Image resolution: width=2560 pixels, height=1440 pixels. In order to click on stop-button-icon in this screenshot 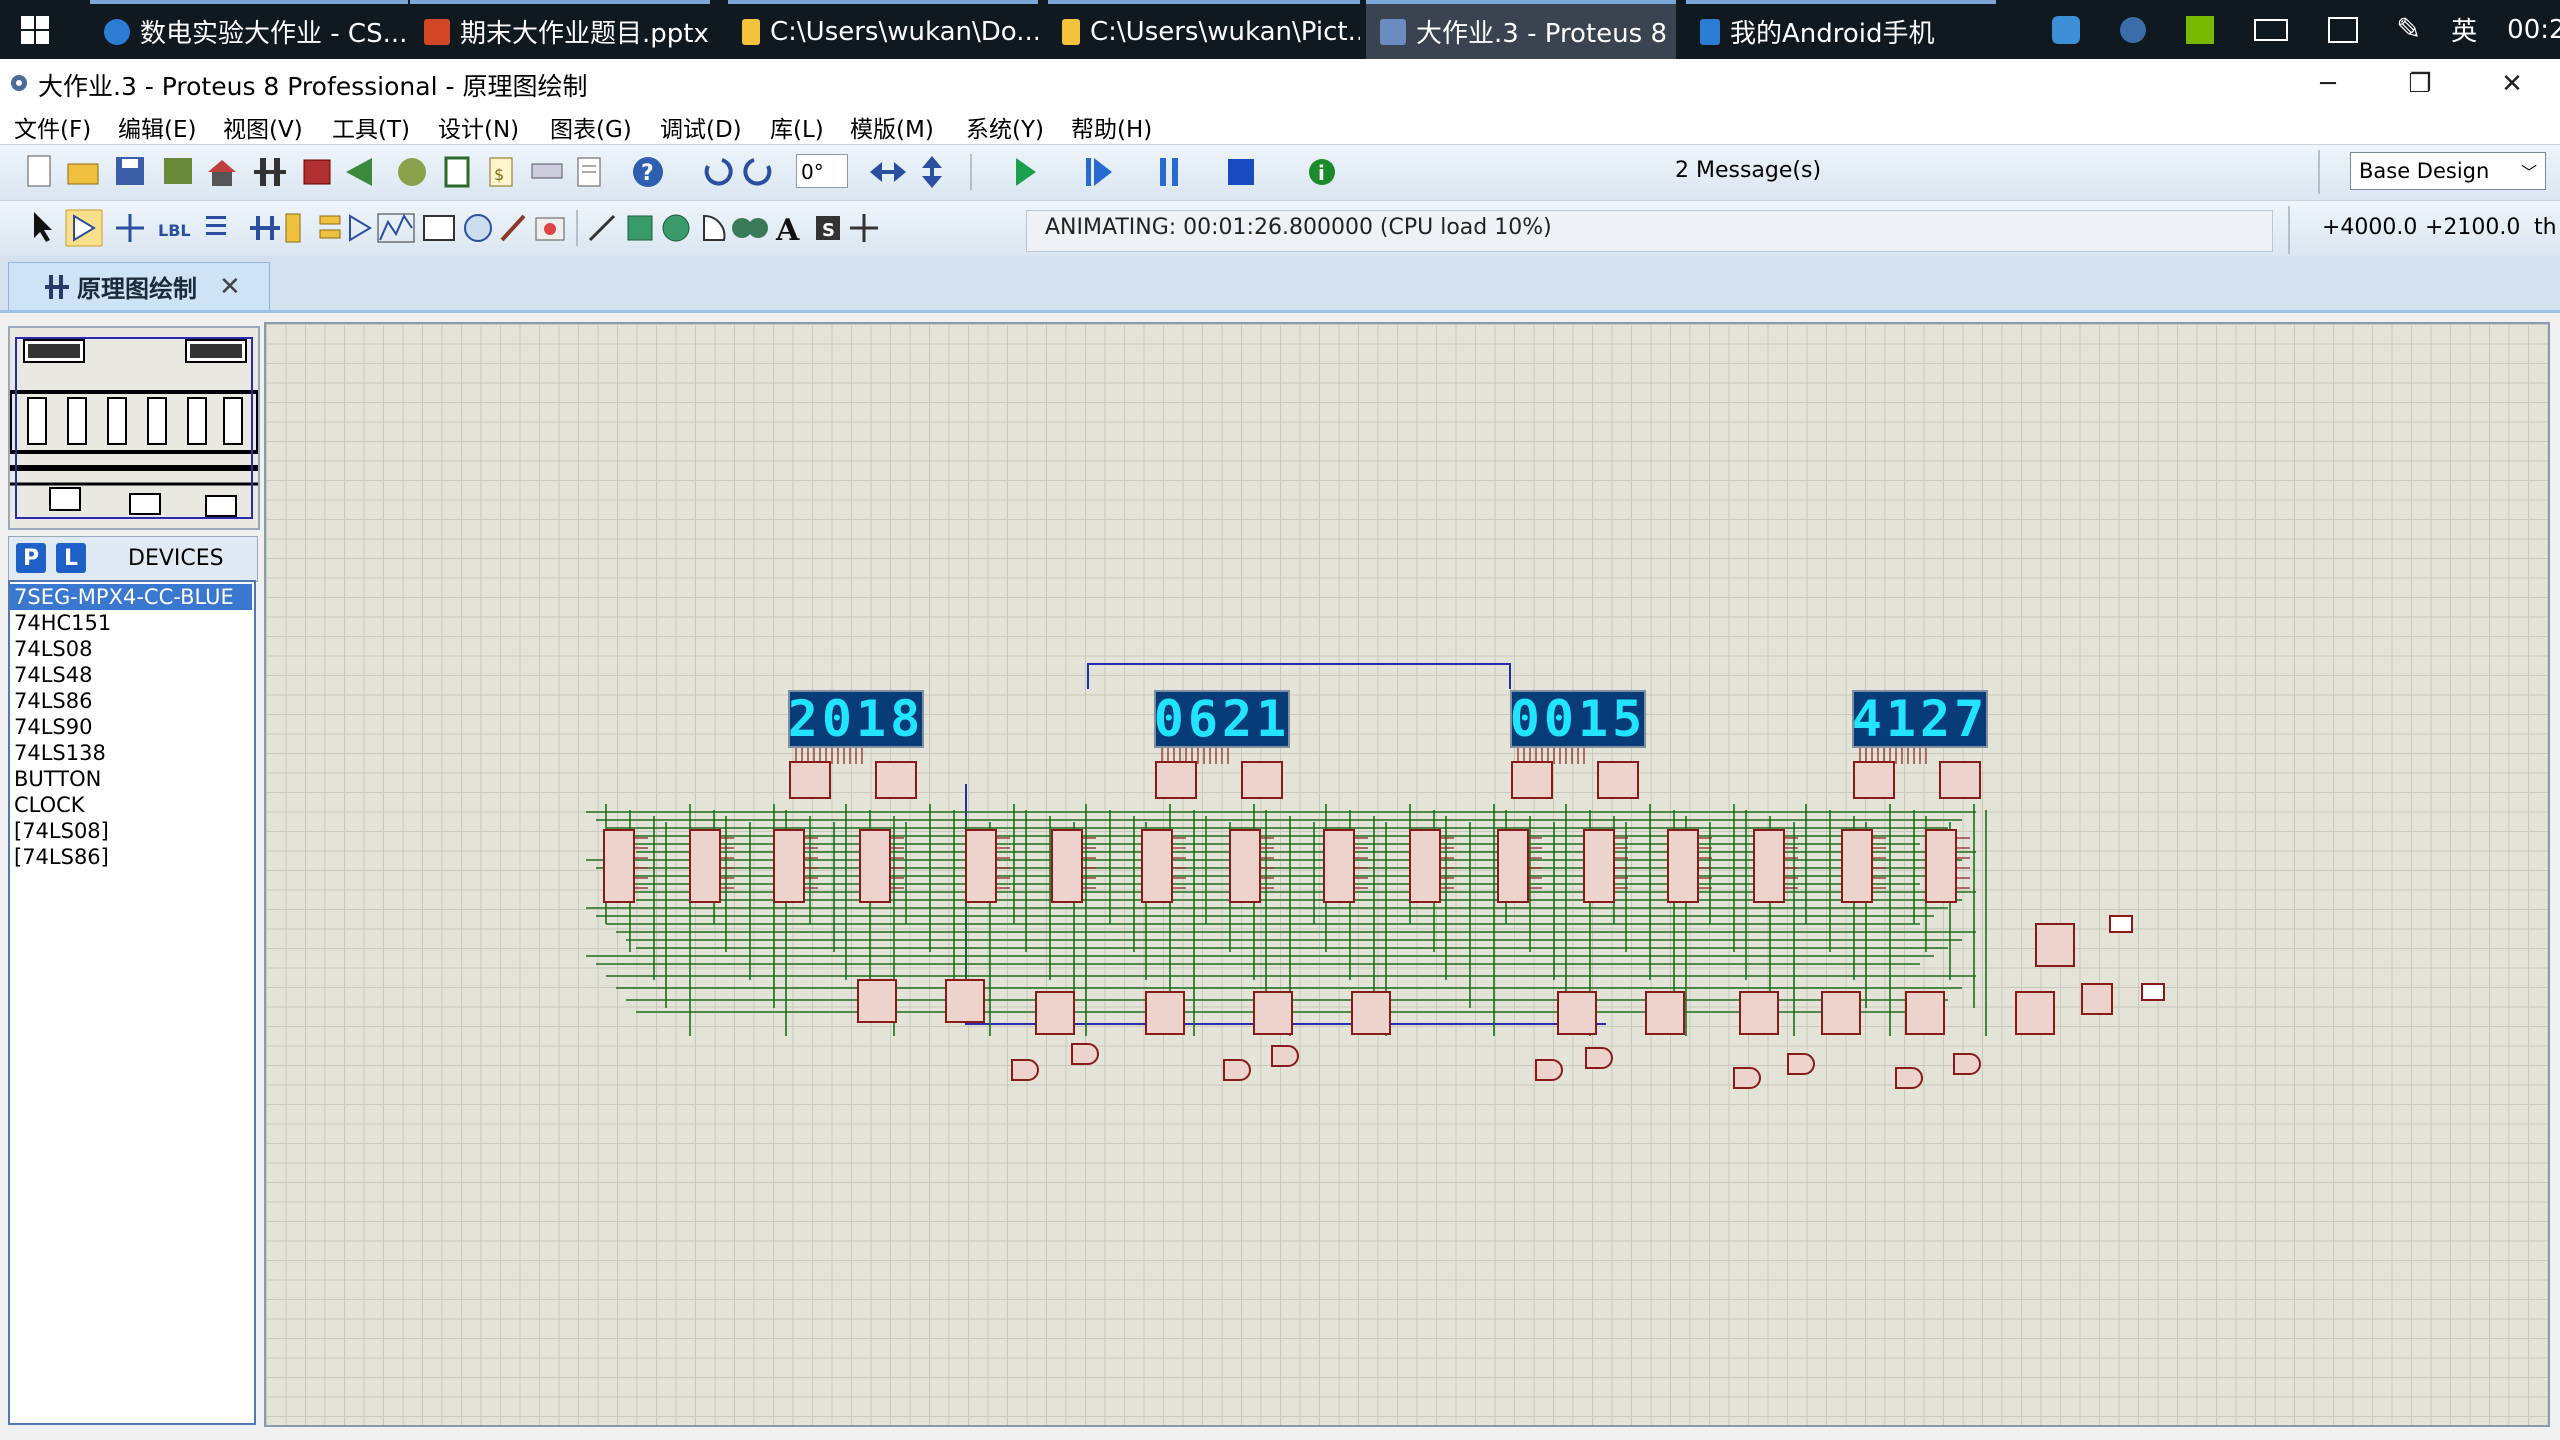, I will do `click(1241, 172)`.